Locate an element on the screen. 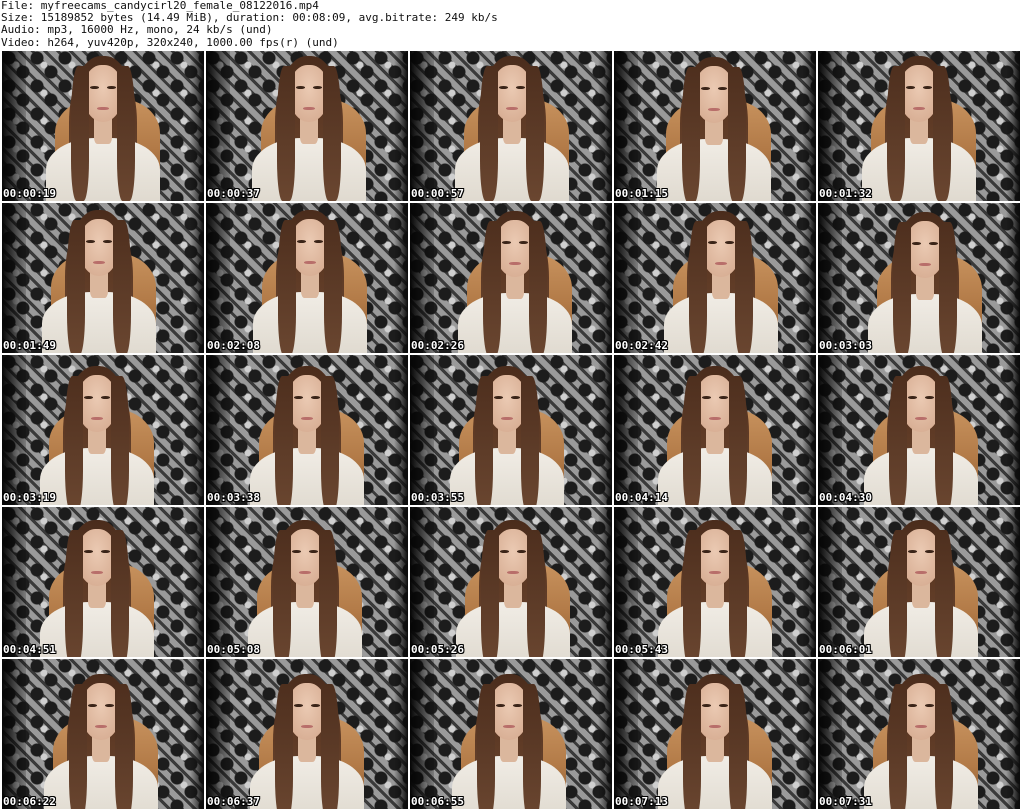 The height and width of the screenshot is (811, 1024). video-thumbnail: 00:06:37 is located at coordinates (307, 734).